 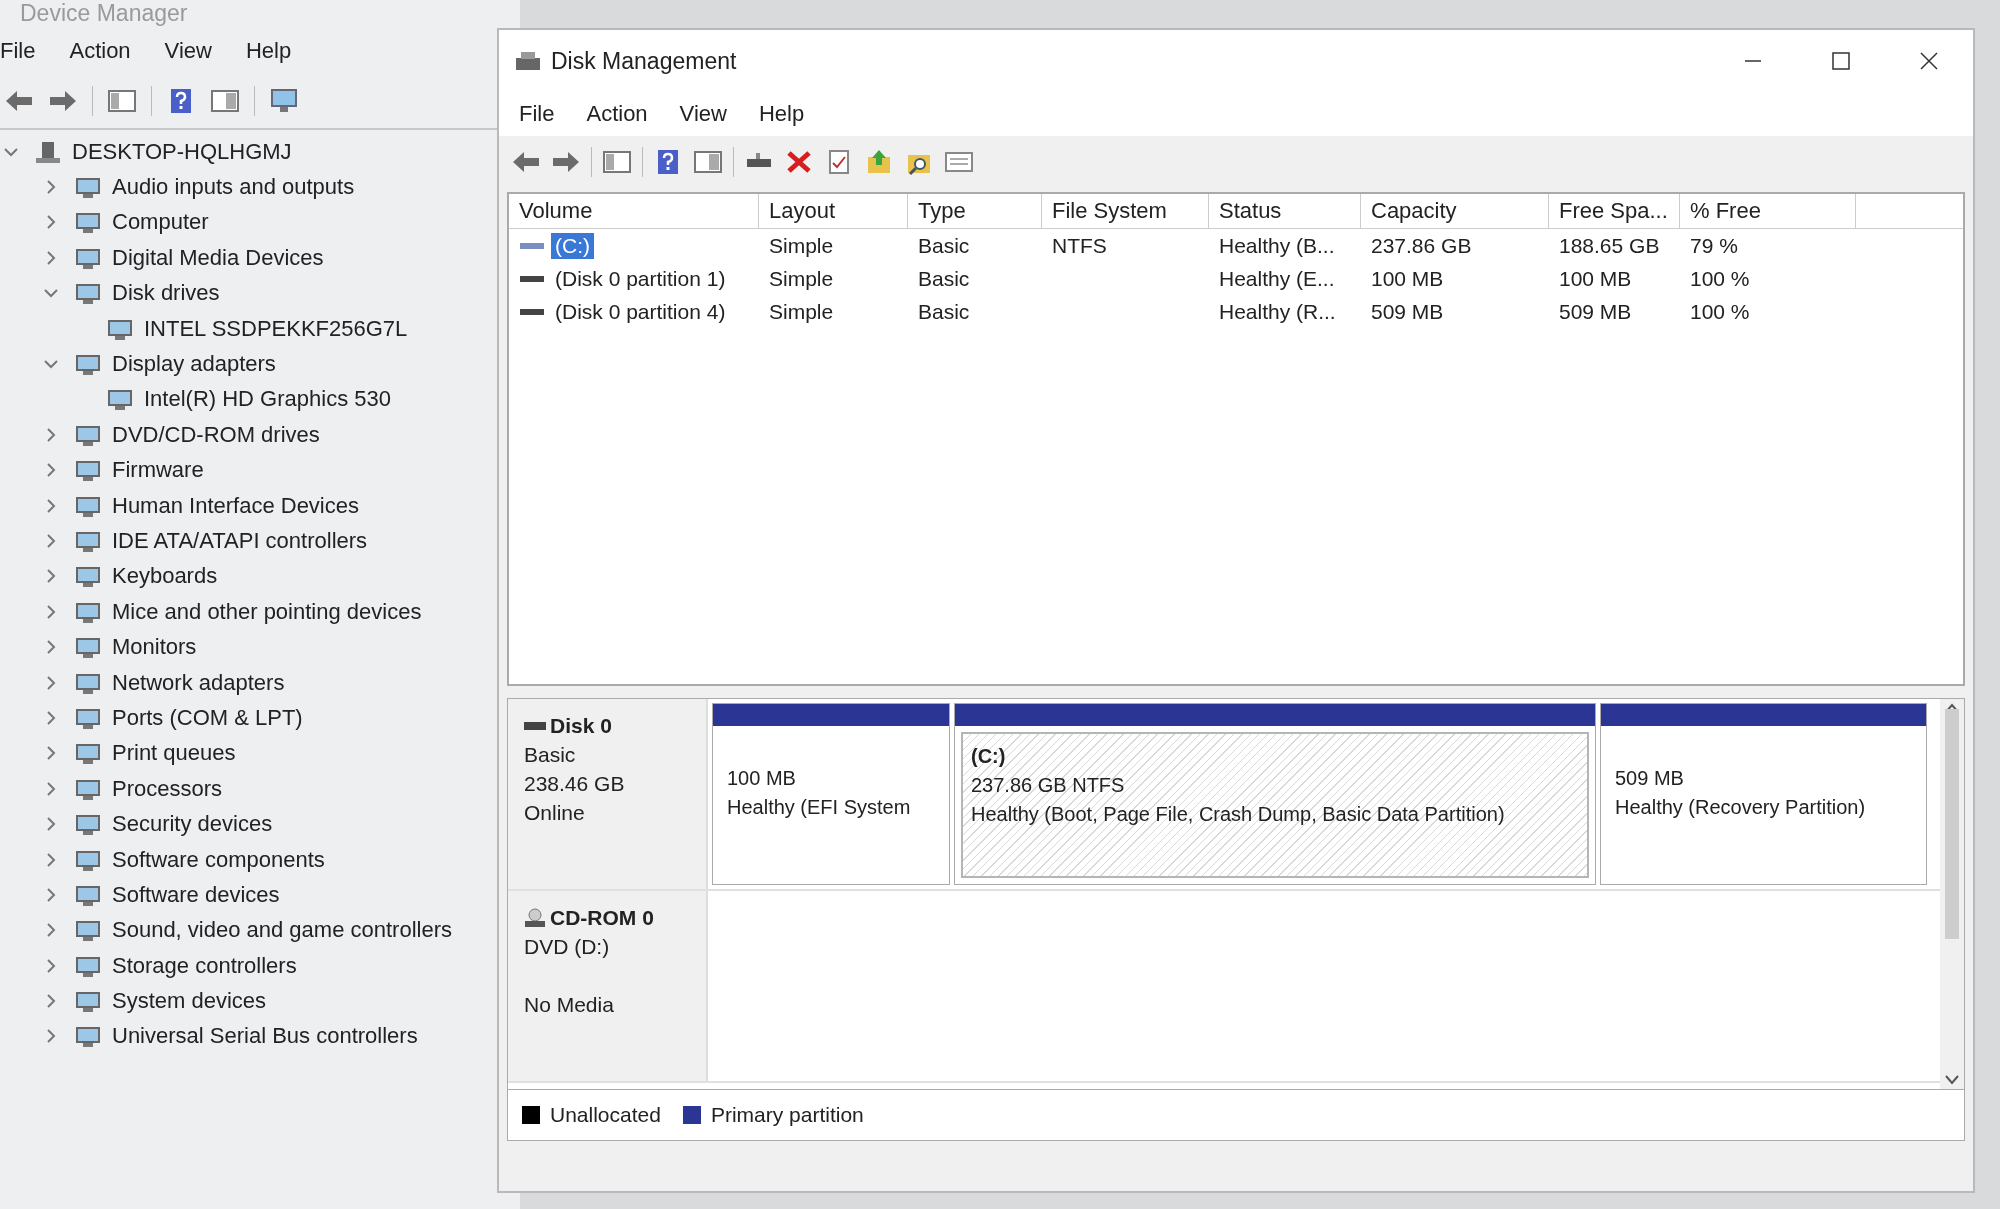 What do you see at coordinates (1238, 814) in the screenshot?
I see `partition-info: Healthy (Boot, Page File, Crash Dump, Basic Data Partition)` at bounding box center [1238, 814].